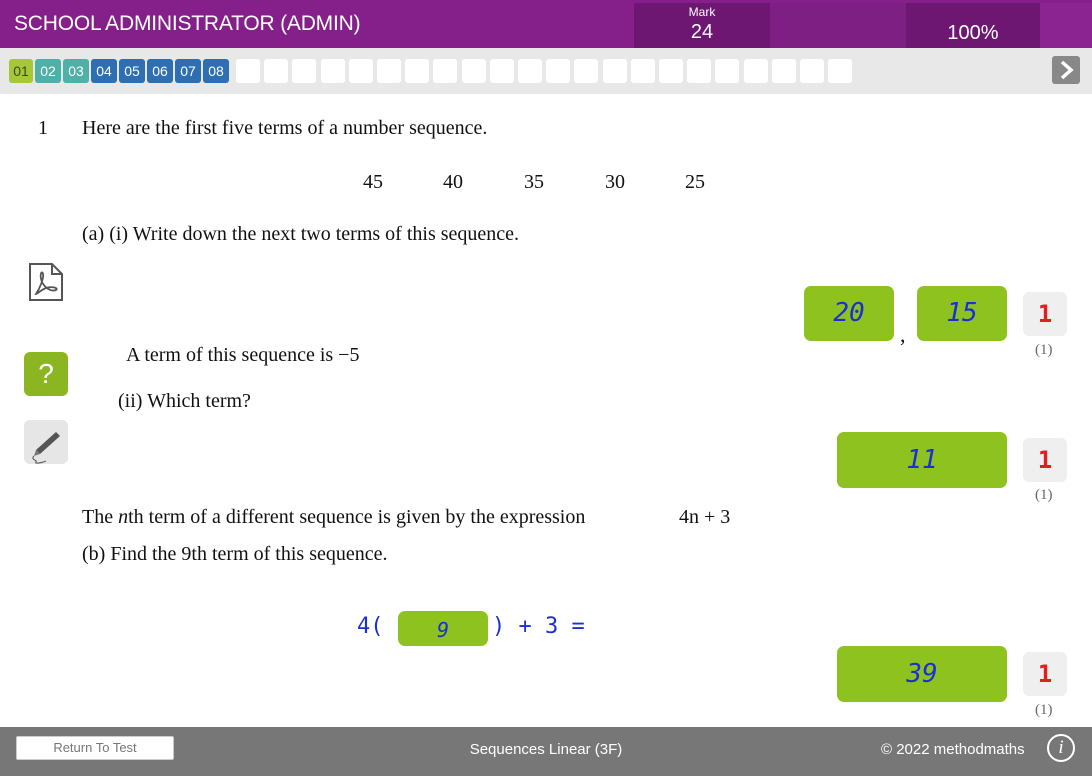 The width and height of the screenshot is (1092, 776). Describe the element at coordinates (48, 71) in the screenshot. I see `question-nav-item: 02` at that location.